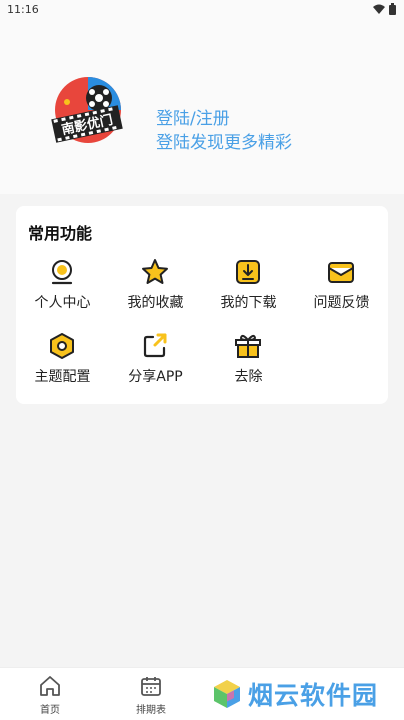 The height and width of the screenshot is (720, 404). Describe the element at coordinates (62, 361) in the screenshot. I see `func-theme-config: 主题配置` at that location.